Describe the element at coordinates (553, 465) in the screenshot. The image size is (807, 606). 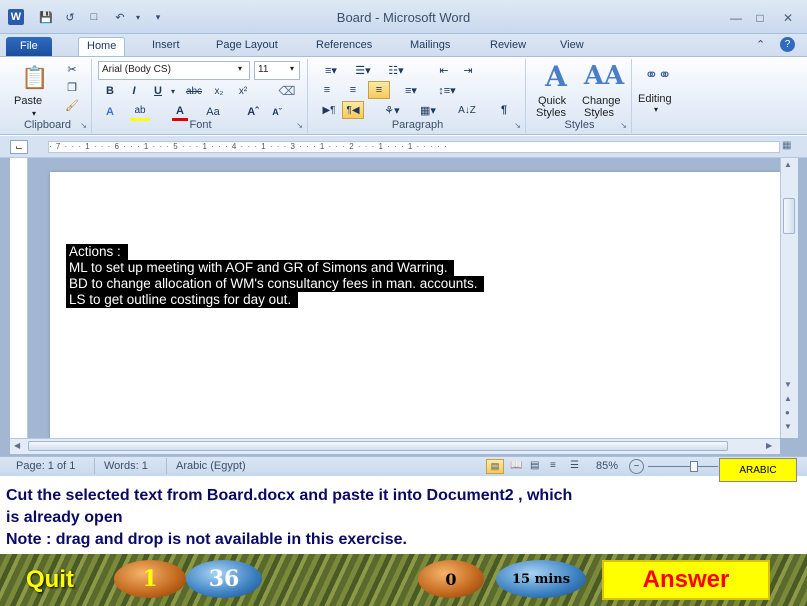
I see `outline-icon: ≡` at that location.